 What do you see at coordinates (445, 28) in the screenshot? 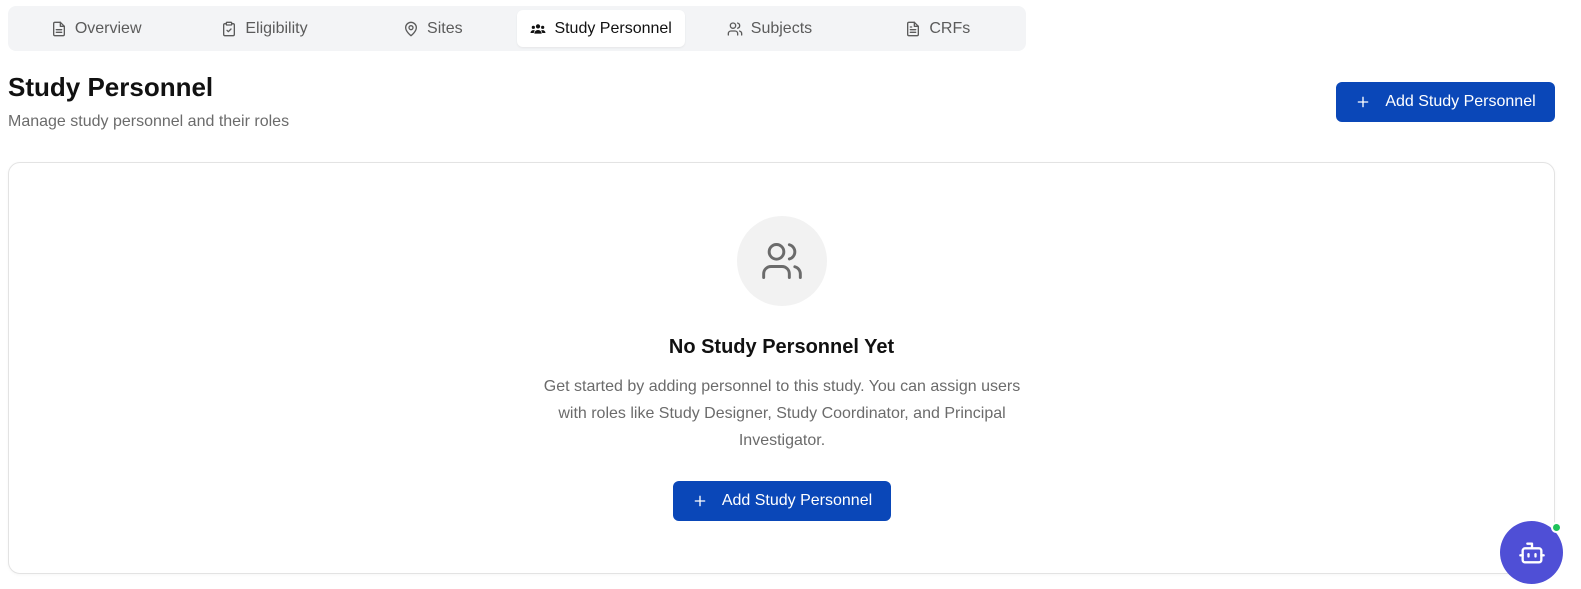
I see `tab-label: Sites` at bounding box center [445, 28].